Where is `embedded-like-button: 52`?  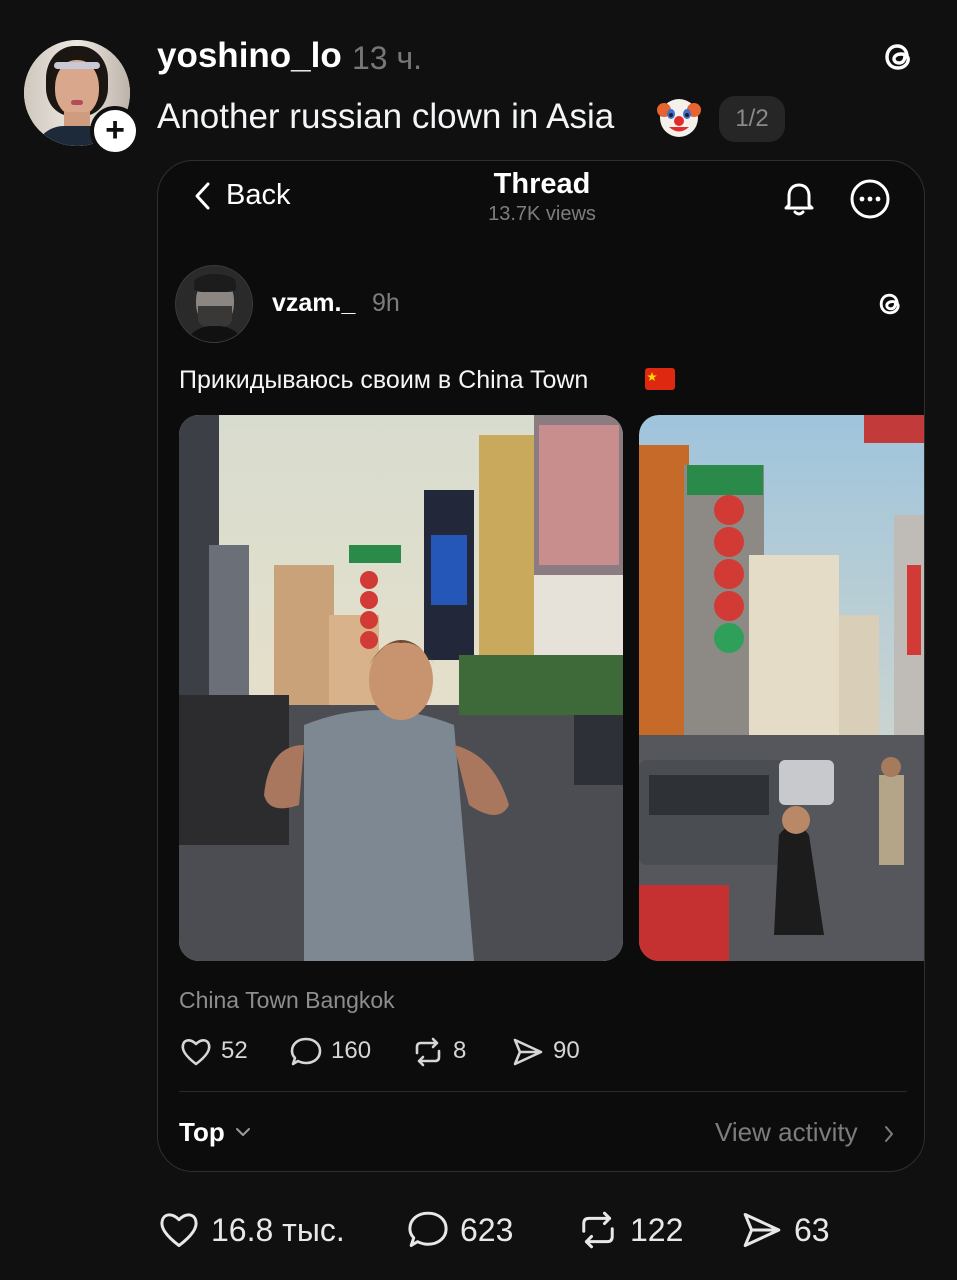
embedded-like-button: 52 is located at coordinates (219, 1052).